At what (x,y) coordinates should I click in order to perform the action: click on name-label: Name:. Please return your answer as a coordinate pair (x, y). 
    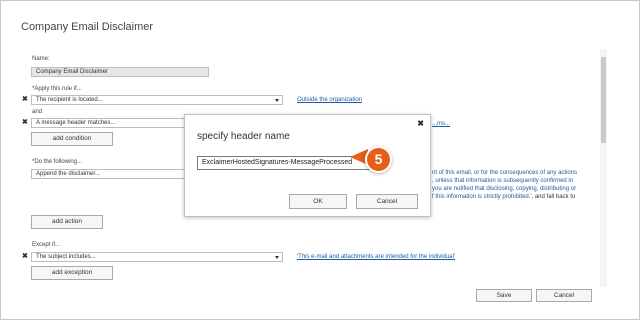
    Looking at the image, I should click on (41, 59).